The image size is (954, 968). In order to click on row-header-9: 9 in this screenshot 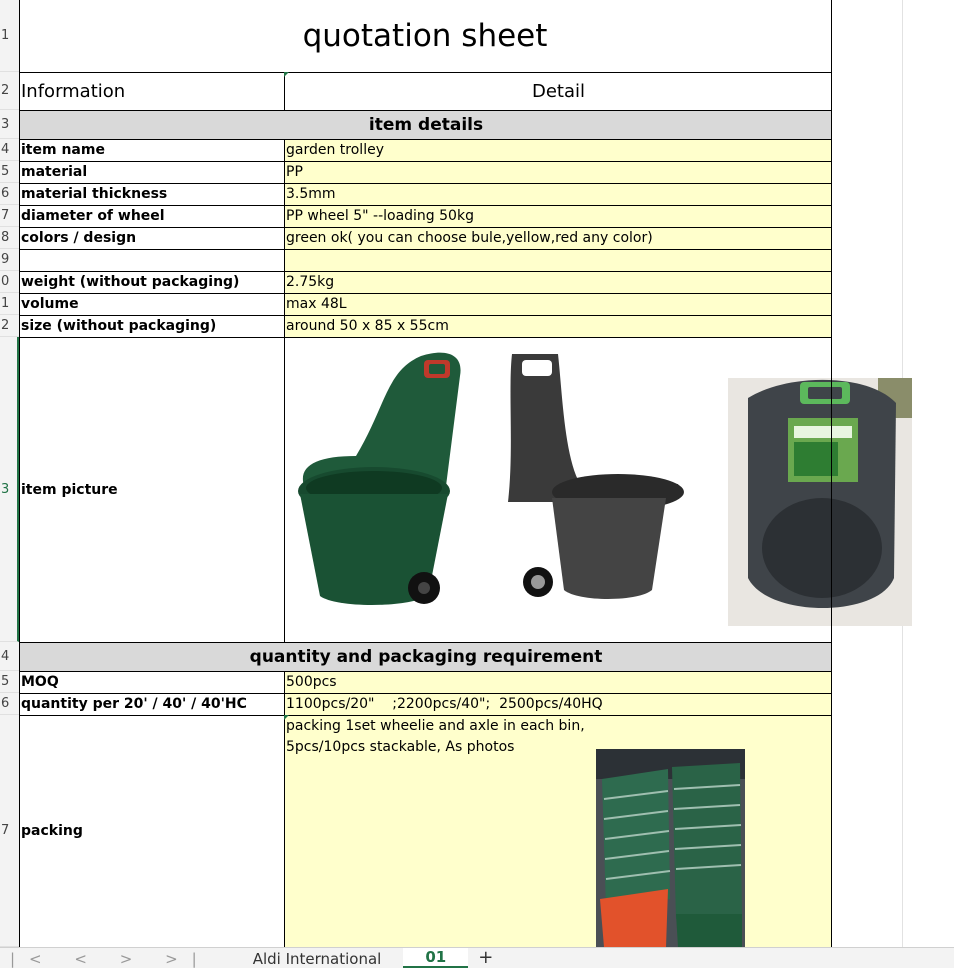, I will do `click(9, 260)`.